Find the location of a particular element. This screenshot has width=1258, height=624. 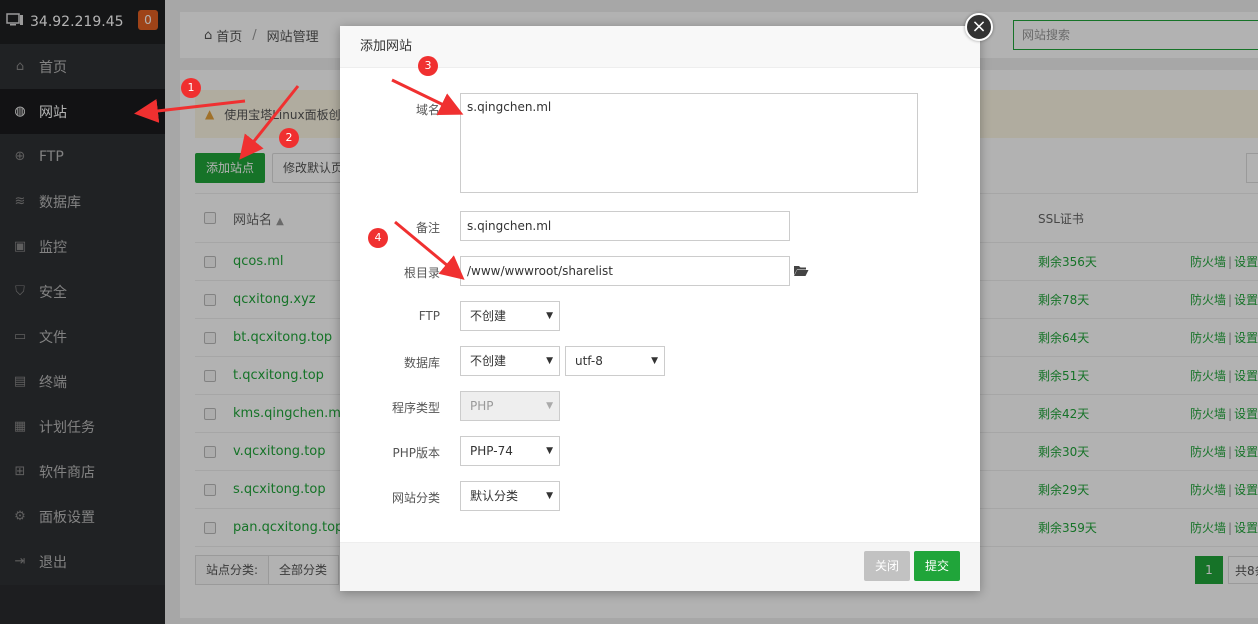

annotation-3: 3 is located at coordinates (428, 66).